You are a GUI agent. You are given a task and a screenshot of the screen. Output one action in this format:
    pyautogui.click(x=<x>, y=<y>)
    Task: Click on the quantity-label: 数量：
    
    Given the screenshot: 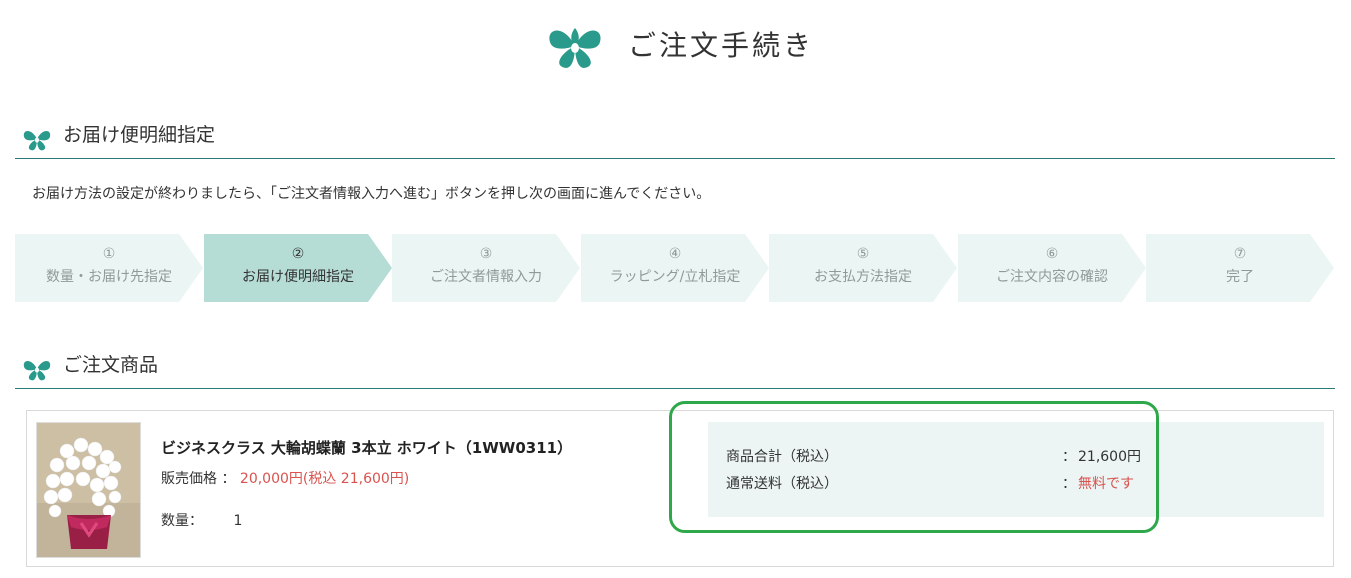 What is the action you would take?
    pyautogui.click(x=182, y=521)
    